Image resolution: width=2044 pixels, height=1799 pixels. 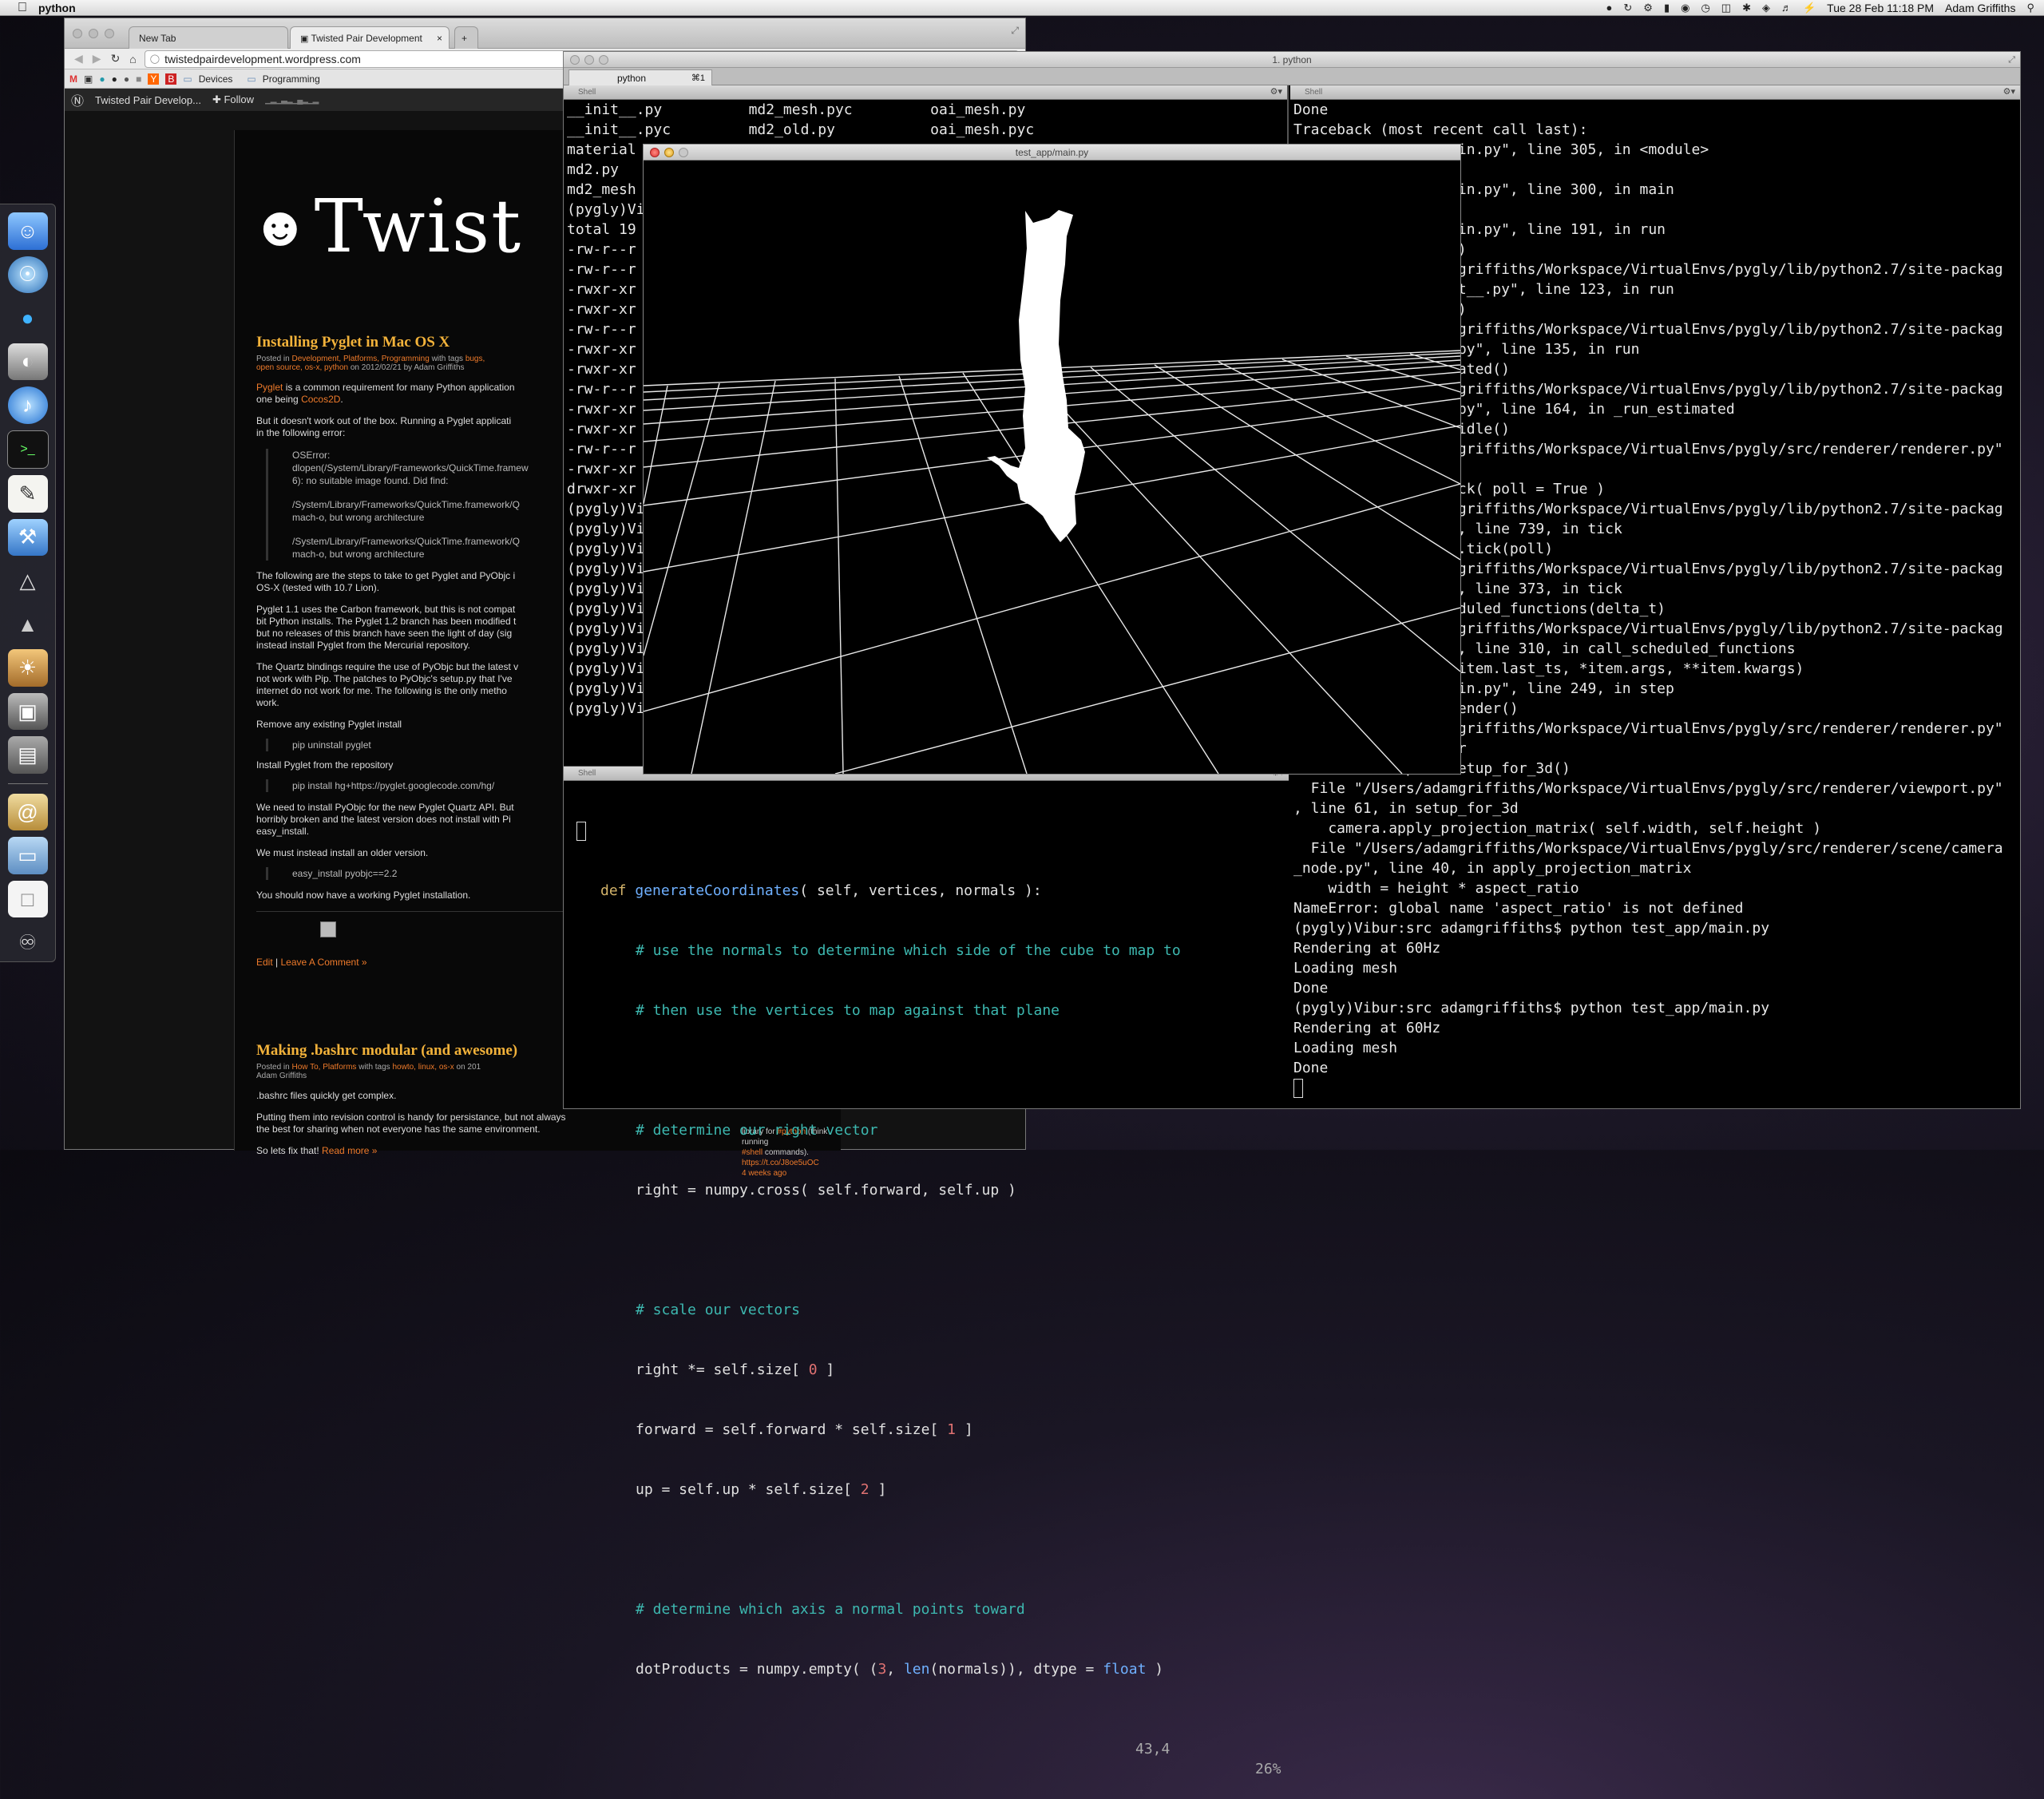 I want to click on menubar-clock: Tue 28 Feb 11:18 PM, so click(x=1880, y=8).